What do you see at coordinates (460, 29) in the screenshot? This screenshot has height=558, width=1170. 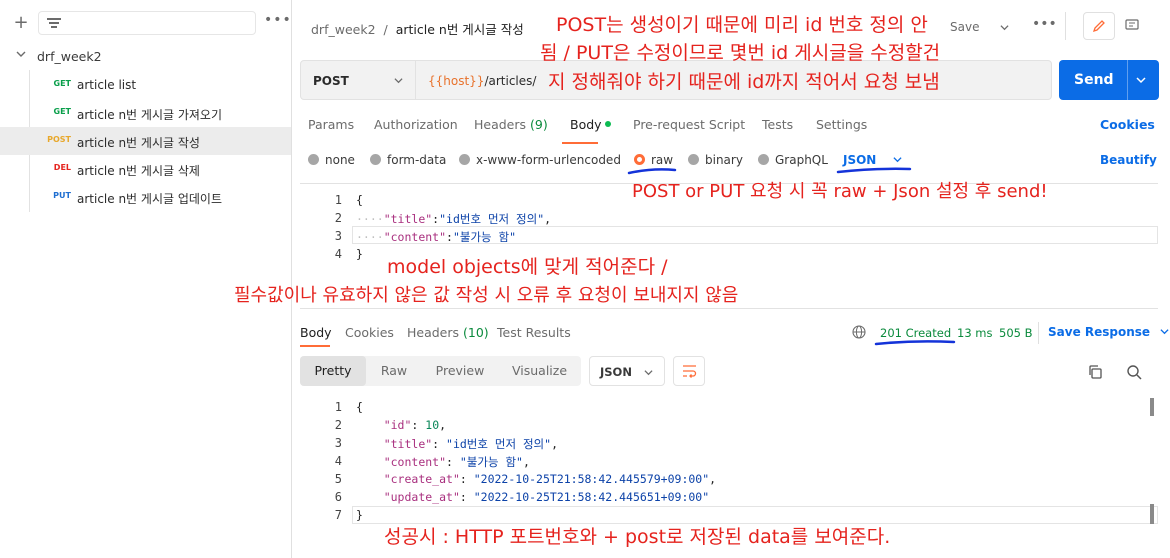 I see `breadcrumb-request: article n번 게시글 작성` at bounding box center [460, 29].